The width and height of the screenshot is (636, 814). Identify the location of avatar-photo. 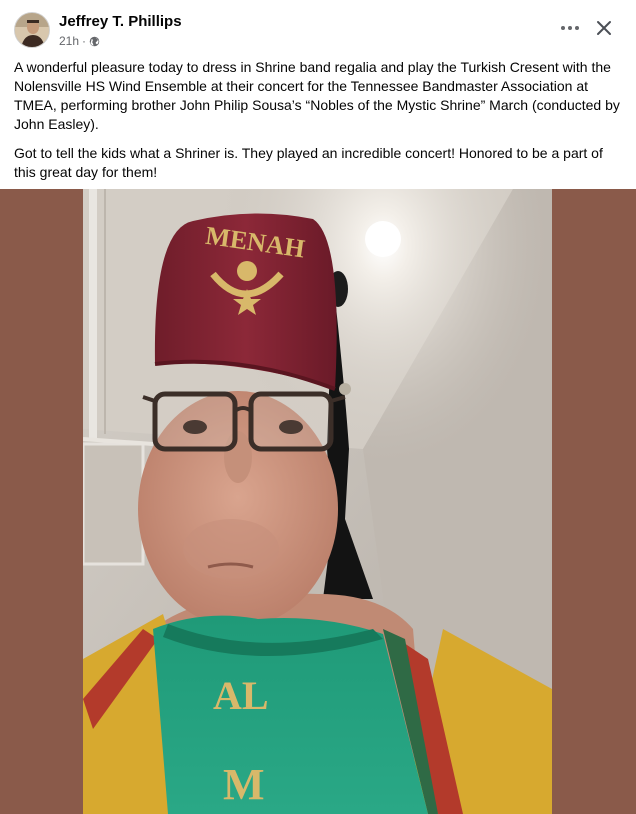
(32, 30).